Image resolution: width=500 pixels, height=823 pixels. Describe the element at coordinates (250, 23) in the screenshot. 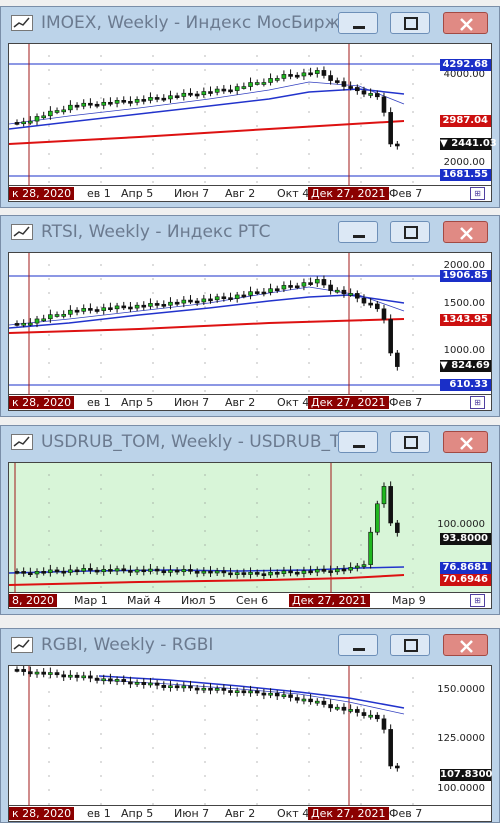

I see `title-bar: IMOEX, Weekly - Индекс МосБиржи` at that location.